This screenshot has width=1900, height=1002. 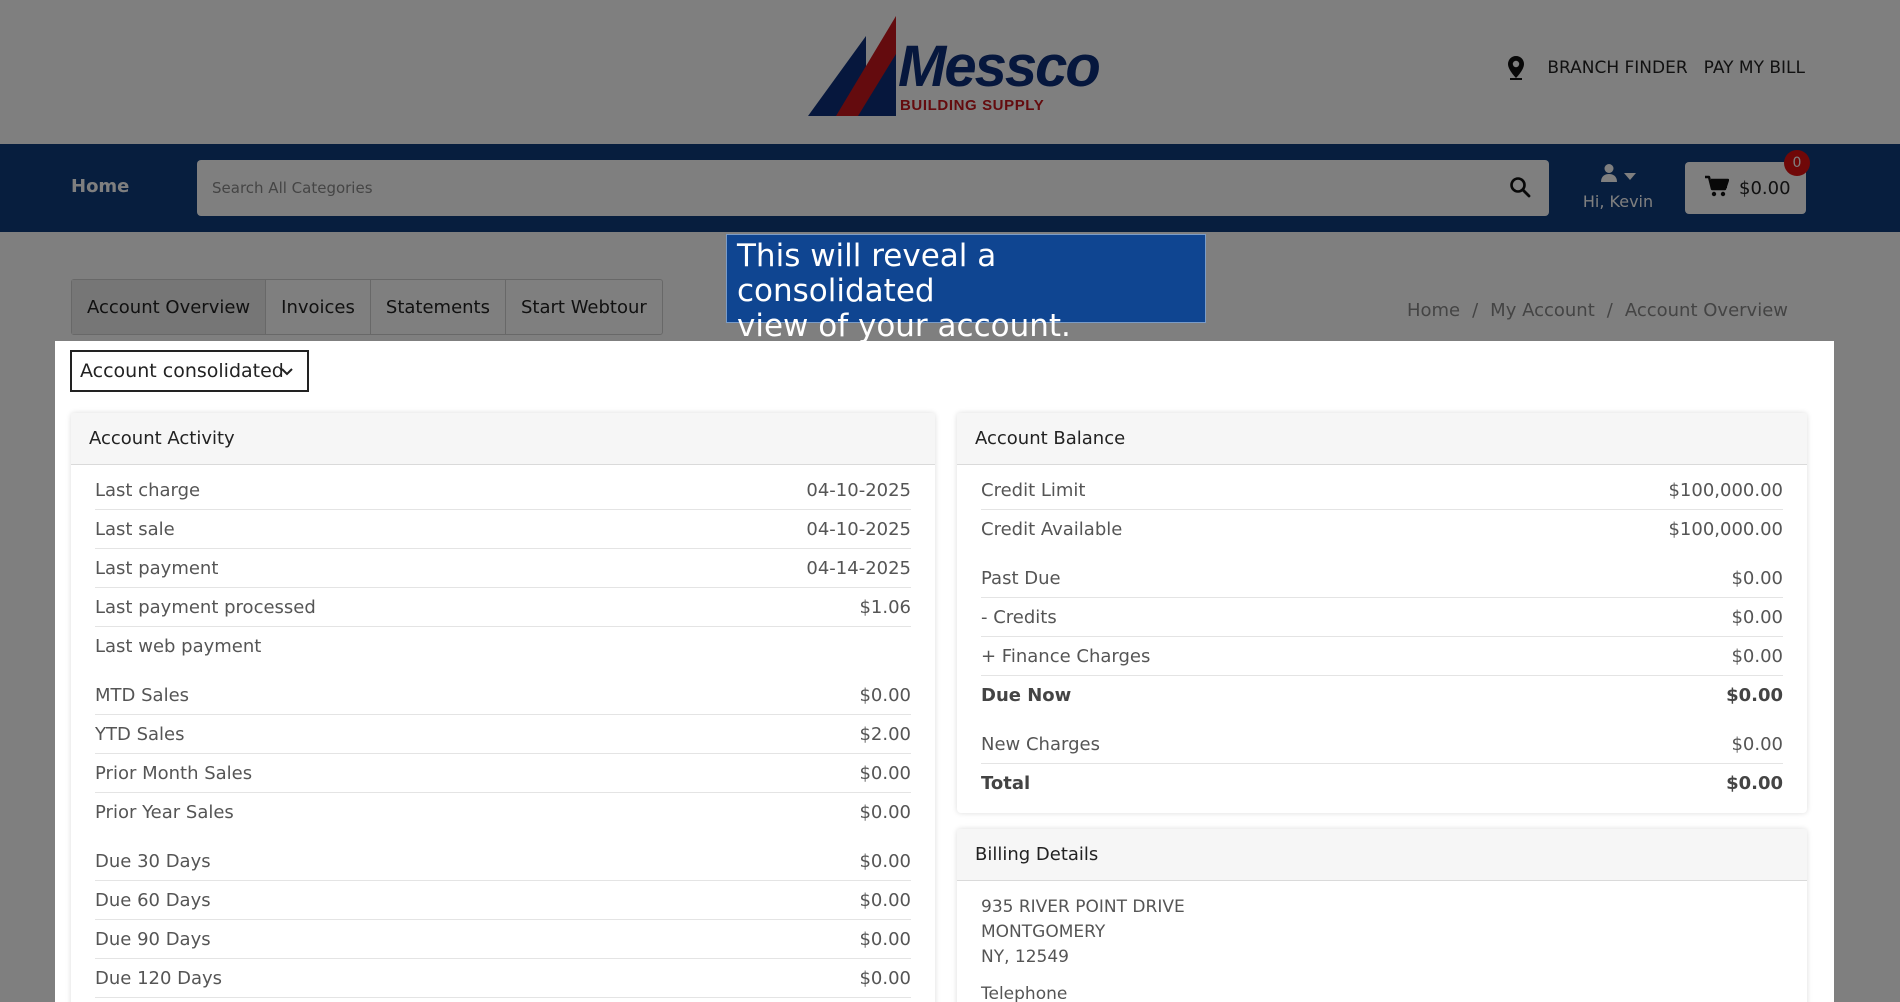 I want to click on activity-row: Due 90 Days $0.00, so click(x=503, y=939).